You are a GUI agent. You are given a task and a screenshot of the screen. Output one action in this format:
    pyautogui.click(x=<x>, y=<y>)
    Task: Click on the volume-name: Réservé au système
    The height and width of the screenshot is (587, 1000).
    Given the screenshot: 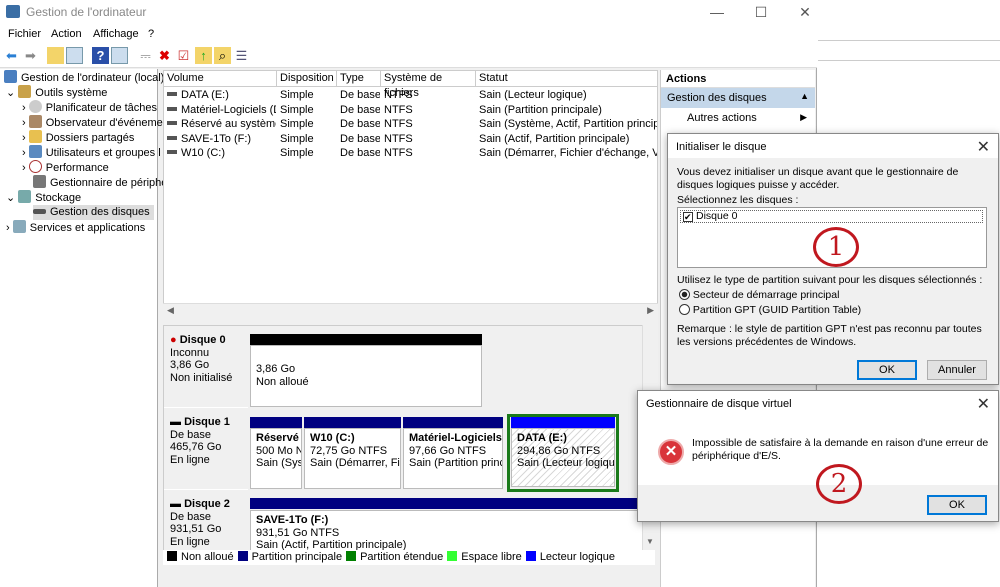 What is the action you would take?
    pyautogui.click(x=221, y=124)
    